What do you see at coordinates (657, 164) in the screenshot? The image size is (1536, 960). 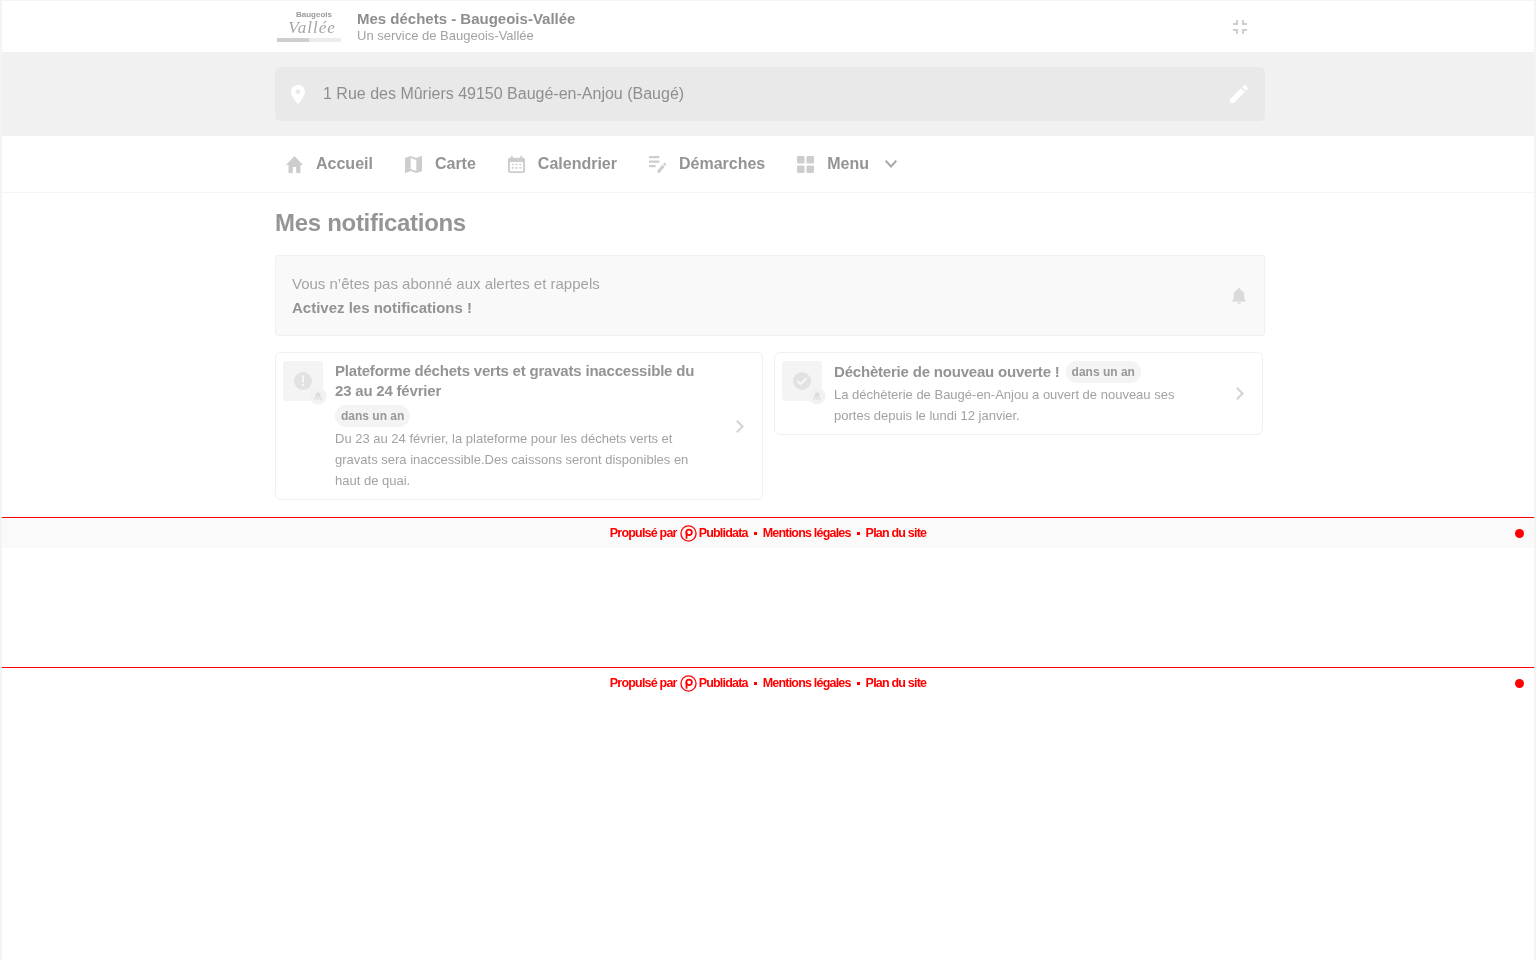 I see `form-edit-icon` at bounding box center [657, 164].